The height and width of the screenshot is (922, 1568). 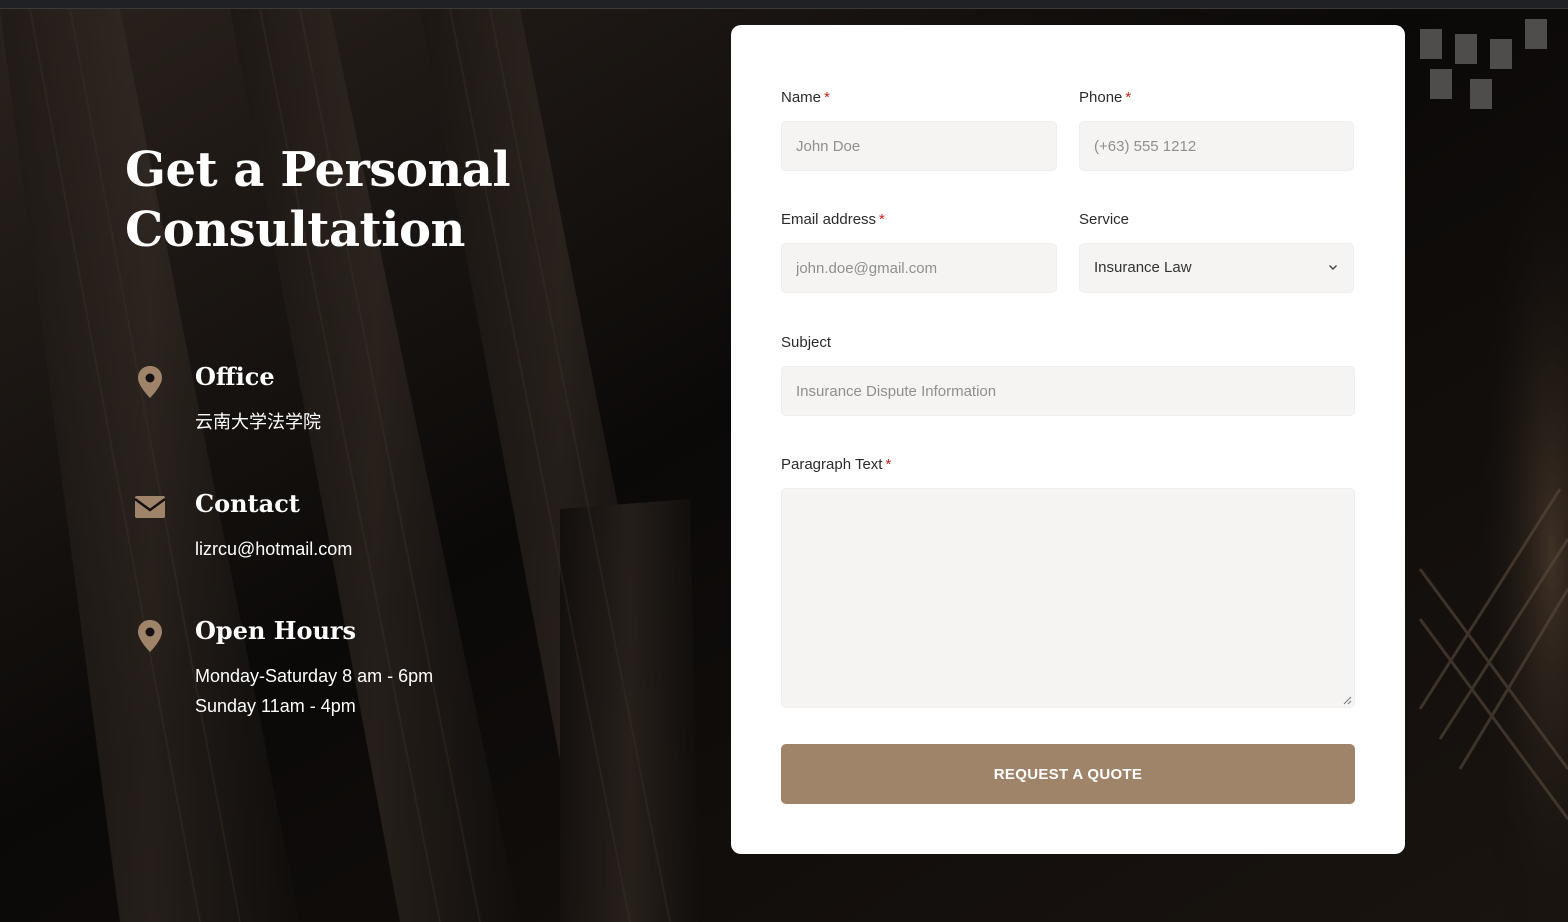 What do you see at coordinates (150, 507) in the screenshot?
I see `envelope-icon` at bounding box center [150, 507].